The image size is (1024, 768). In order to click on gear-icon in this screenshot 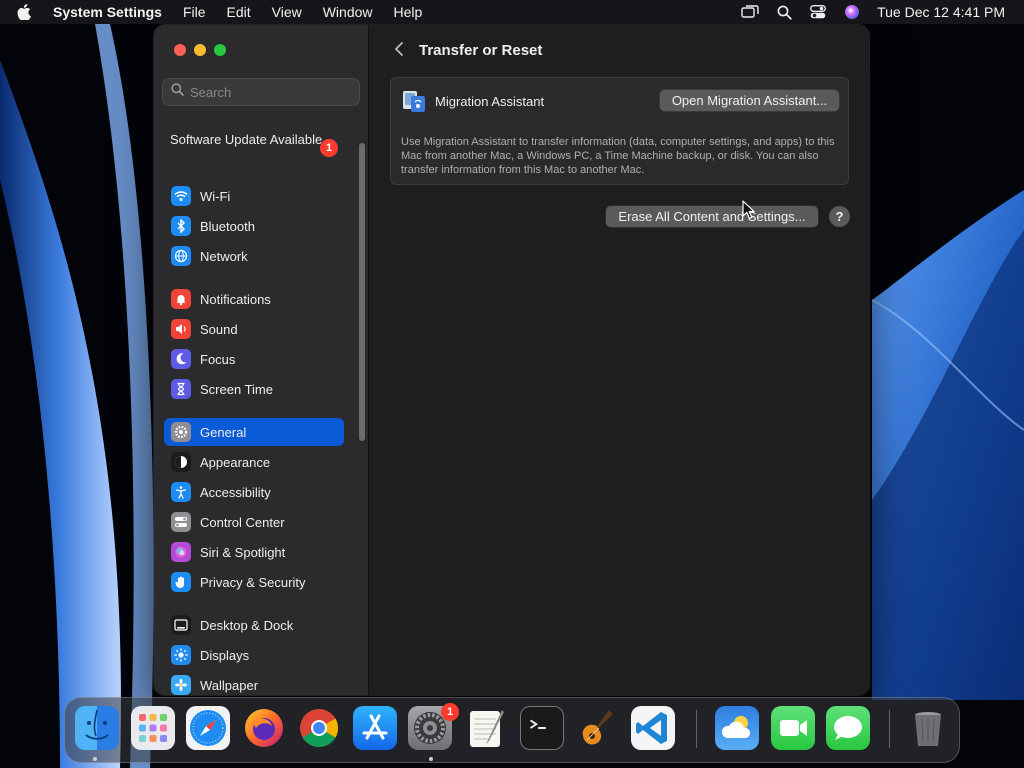, I will do `click(181, 432)`.